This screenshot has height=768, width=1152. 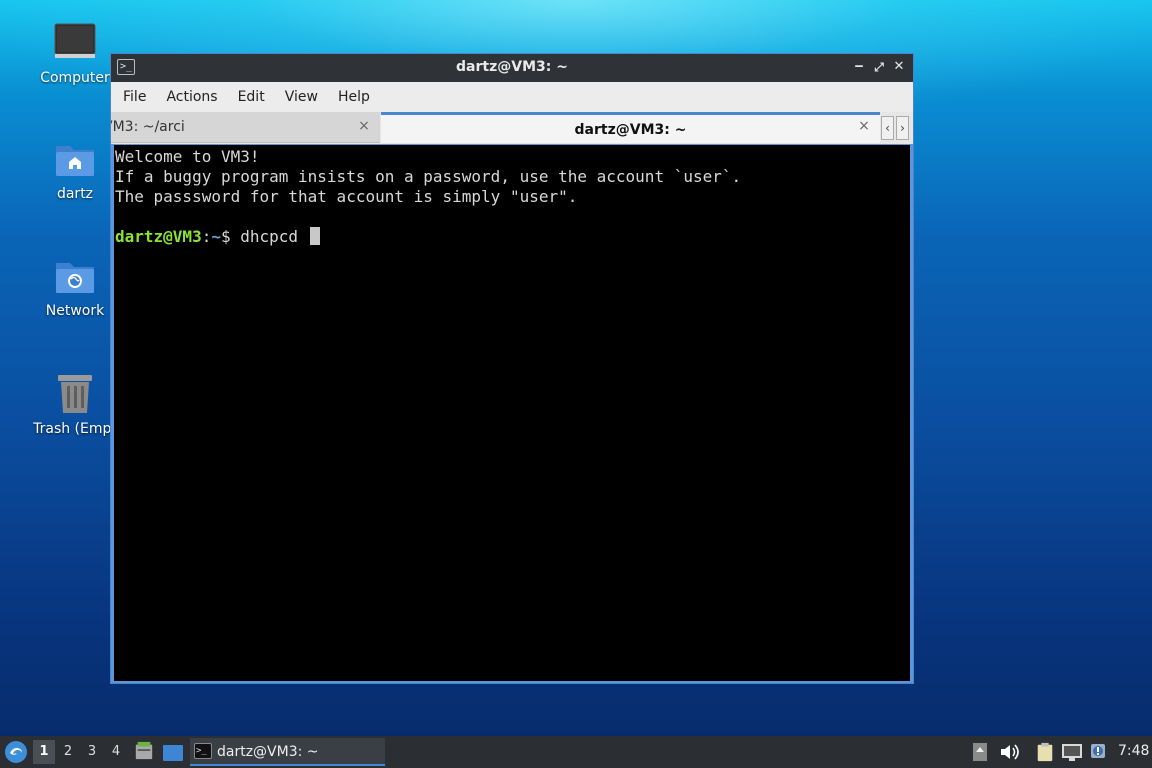 I want to click on menu-view: View, so click(x=301, y=97).